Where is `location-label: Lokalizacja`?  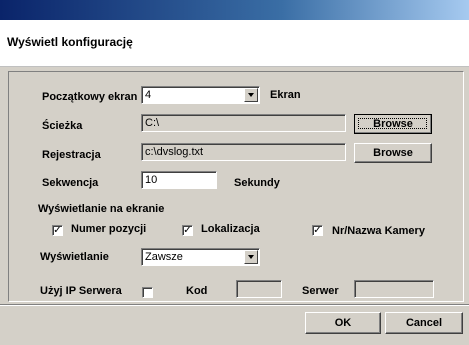 location-label: Lokalizacja is located at coordinates (230, 229).